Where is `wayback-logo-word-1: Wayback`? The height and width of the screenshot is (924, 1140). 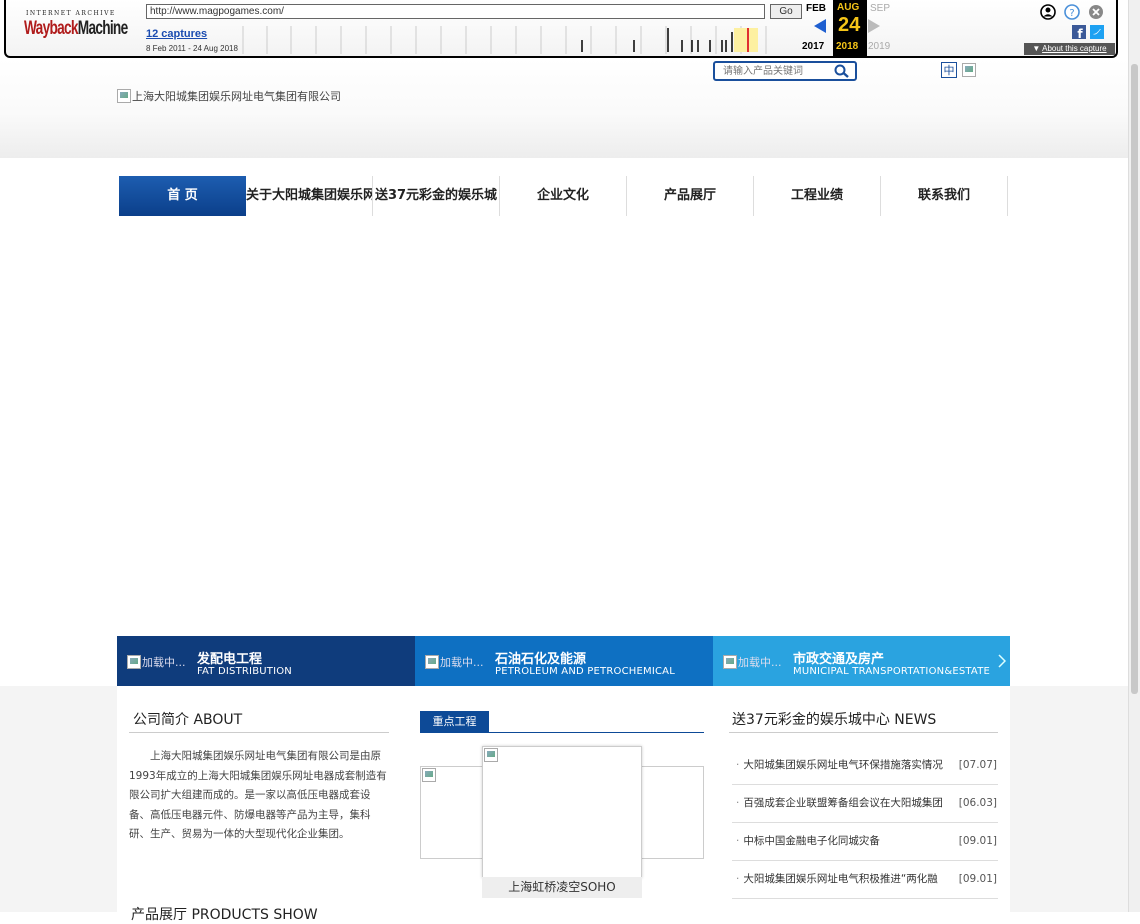 wayback-logo-word-1: Wayback is located at coordinates (51, 28).